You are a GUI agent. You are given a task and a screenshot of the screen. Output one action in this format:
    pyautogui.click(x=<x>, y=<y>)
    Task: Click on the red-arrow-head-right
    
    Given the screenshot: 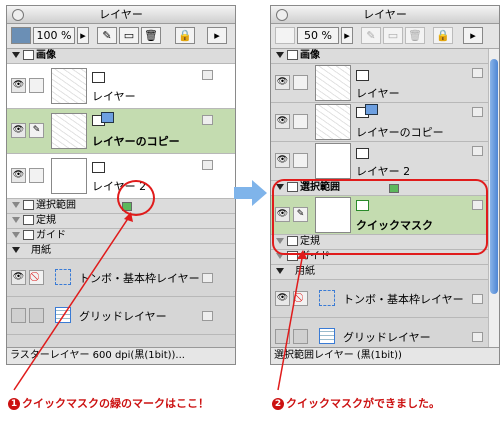 What is the action you would take?
    pyautogui.click(x=302, y=254)
    